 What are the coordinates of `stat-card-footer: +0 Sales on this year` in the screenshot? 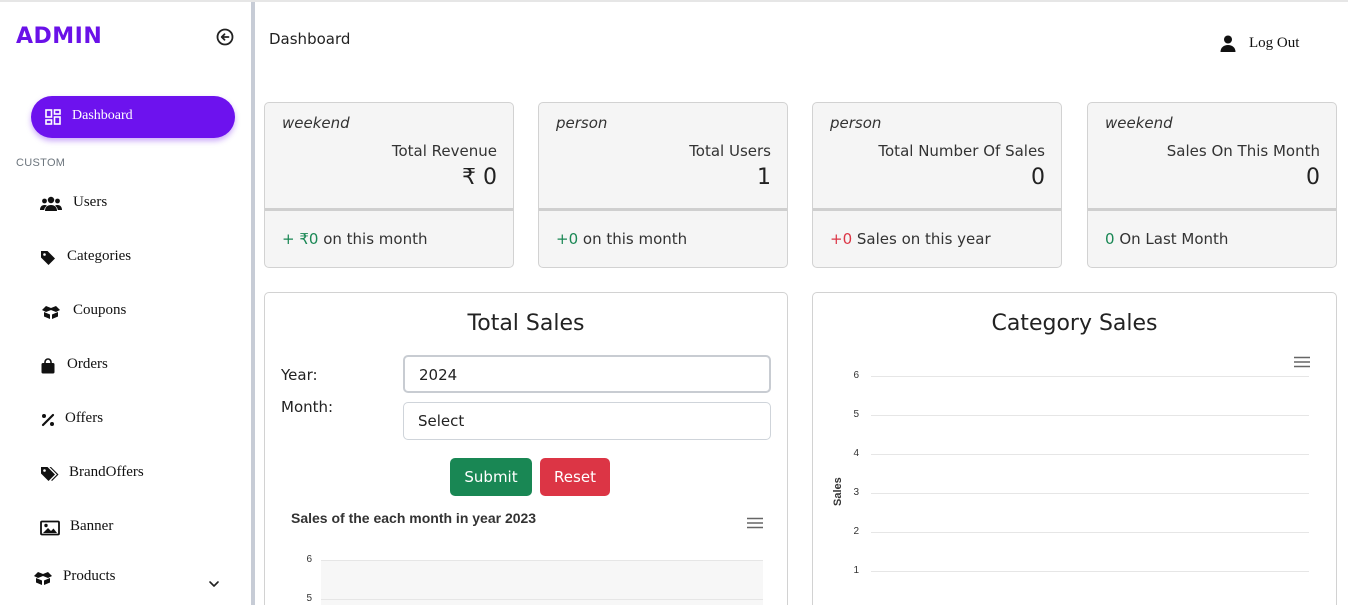 It's located at (910, 239).